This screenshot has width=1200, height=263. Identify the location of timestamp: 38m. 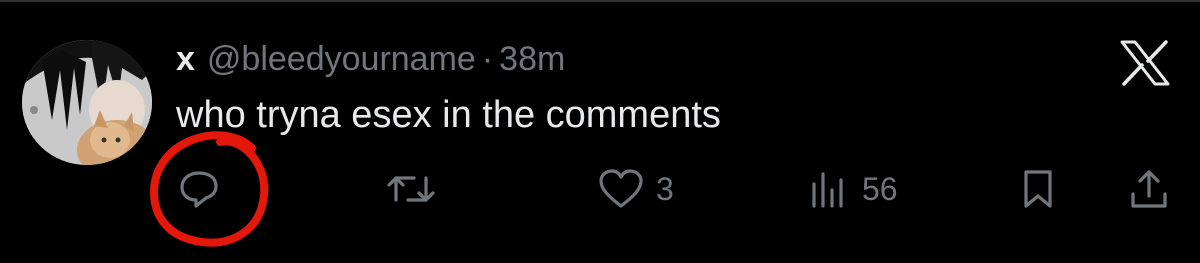
(532, 59).